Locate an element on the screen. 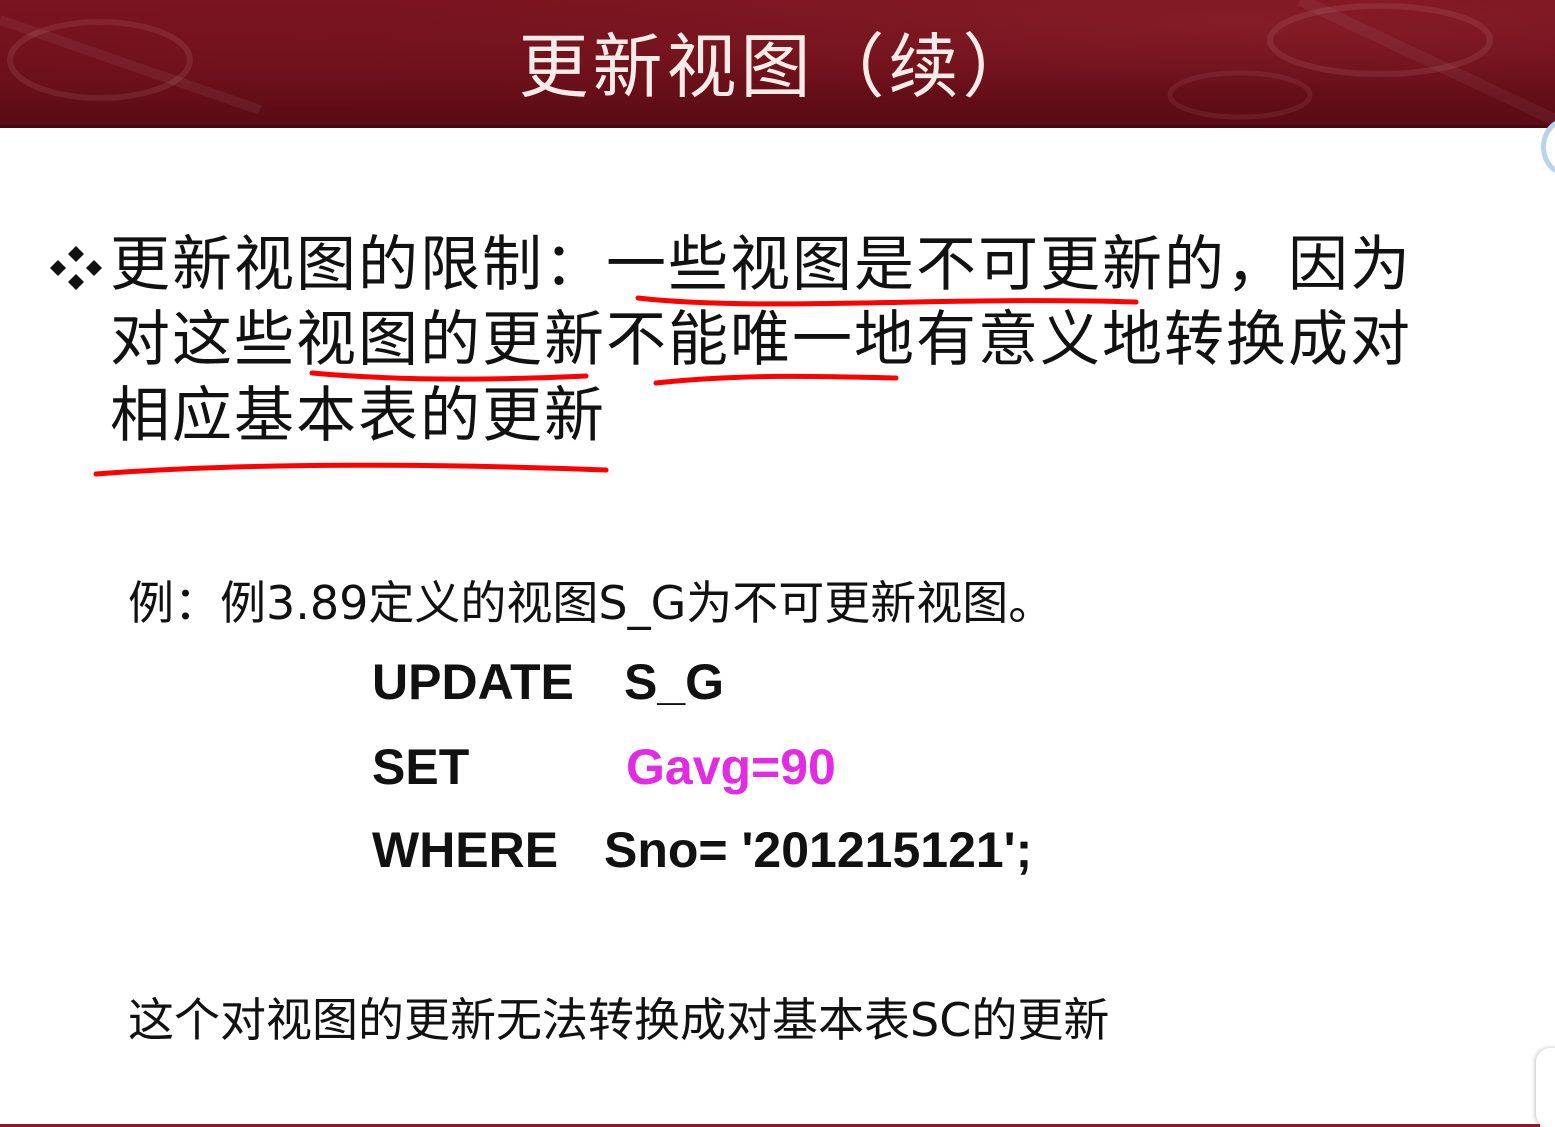 The image size is (1555, 1127). code-where-condition: Sno= '201215121'; is located at coordinates (818, 850).